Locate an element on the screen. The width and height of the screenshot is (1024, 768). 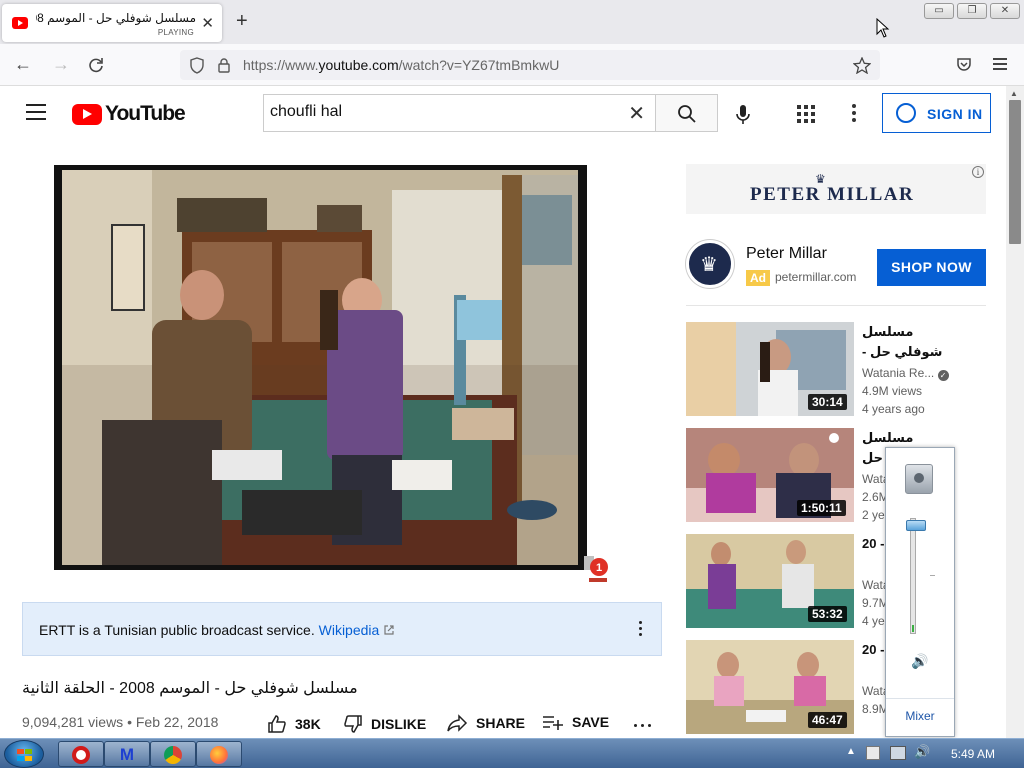
verified-check-icon: ✓ is located at coordinates (943, 375).